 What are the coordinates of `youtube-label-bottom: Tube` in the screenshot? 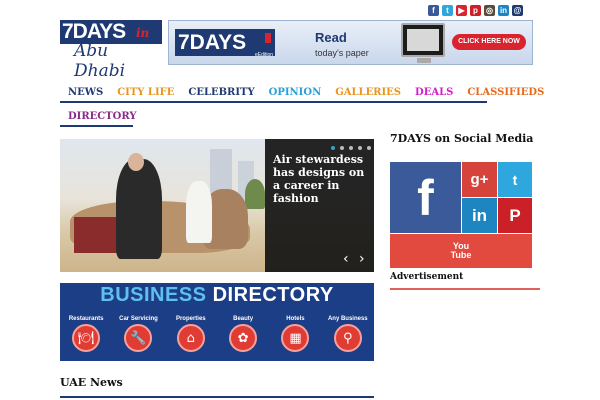 It's located at (461, 255).